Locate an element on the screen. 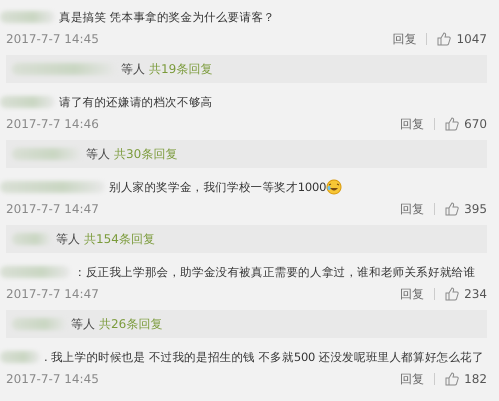 The width and height of the screenshot is (499, 401). like-count: 395 is located at coordinates (475, 209).